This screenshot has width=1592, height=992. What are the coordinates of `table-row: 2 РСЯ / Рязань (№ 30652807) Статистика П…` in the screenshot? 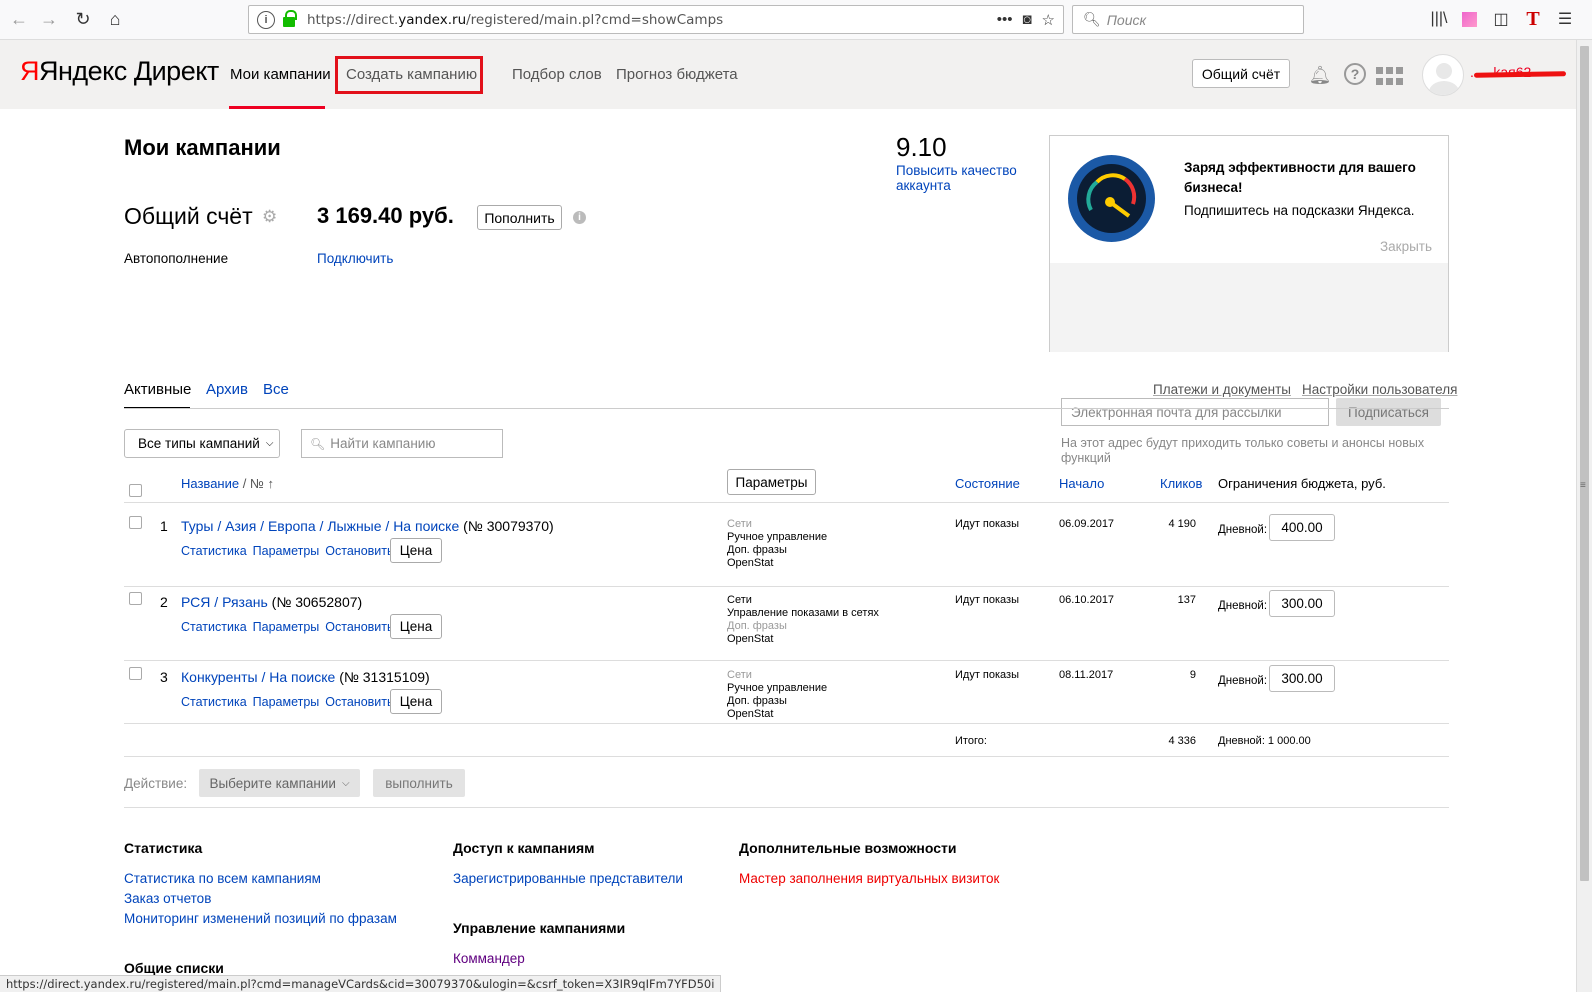 It's located at (788, 626).